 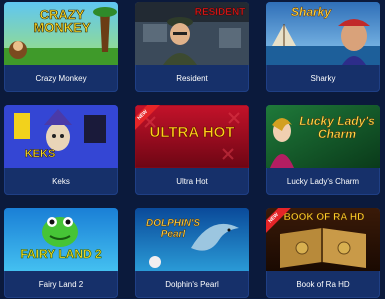 I want to click on thumbnail-logo: Lucky Lady's Charm, so click(x=337, y=127).